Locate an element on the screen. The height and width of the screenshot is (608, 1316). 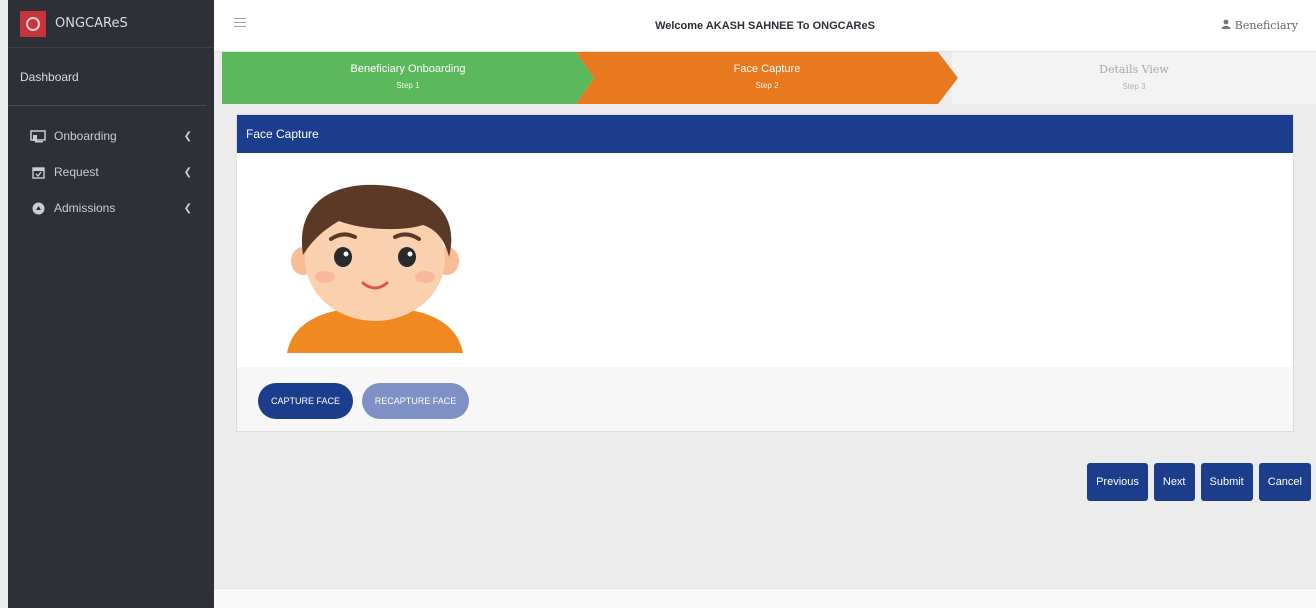
step-face-capture: Face Capture Step 2 is located at coordinates (767, 78).